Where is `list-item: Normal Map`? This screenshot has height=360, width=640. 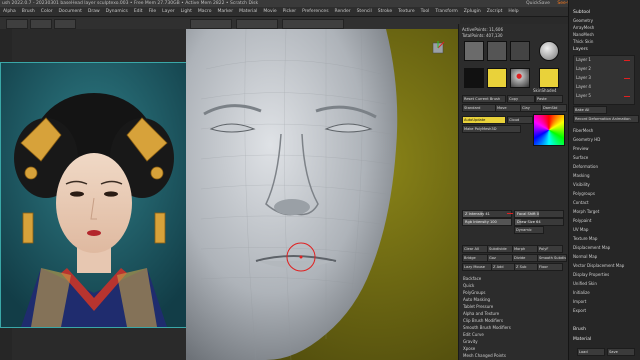 list-item: Normal Map is located at coordinates (585, 256).